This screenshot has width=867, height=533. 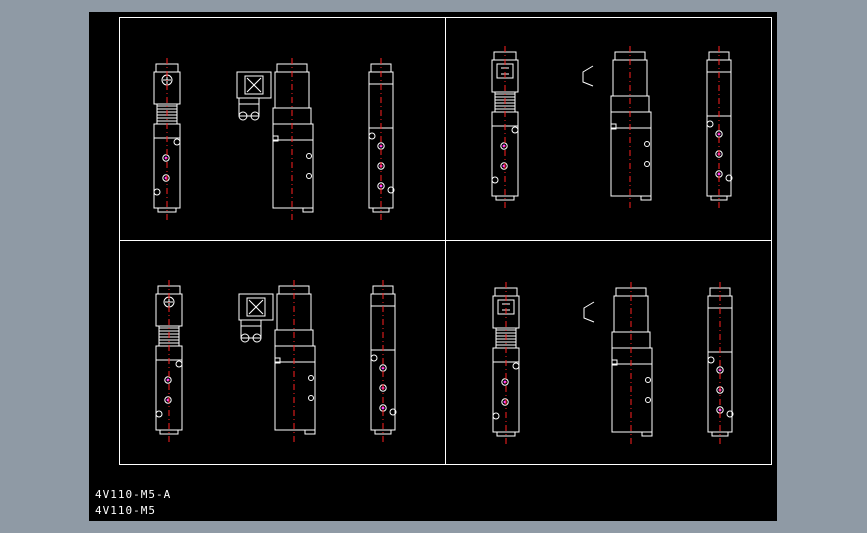 I want to click on model-label-2: 4V110-M5, so click(x=125, y=510).